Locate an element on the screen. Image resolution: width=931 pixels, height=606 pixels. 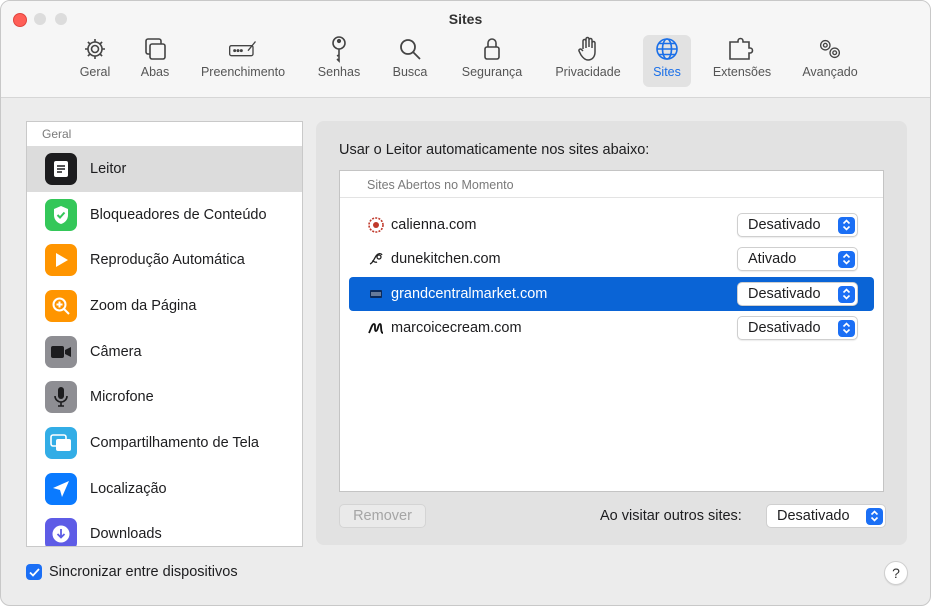
sidebar-item-reproducao: Reprodução Automática is located at coordinates (164, 260).